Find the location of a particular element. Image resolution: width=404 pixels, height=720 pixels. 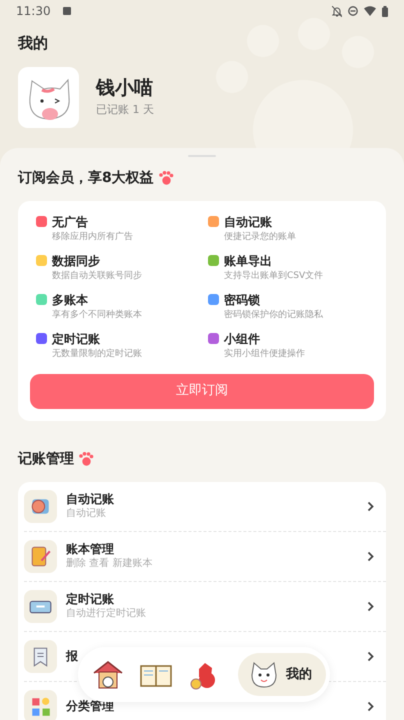

benefit-title: 数据同步 is located at coordinates (76, 261).